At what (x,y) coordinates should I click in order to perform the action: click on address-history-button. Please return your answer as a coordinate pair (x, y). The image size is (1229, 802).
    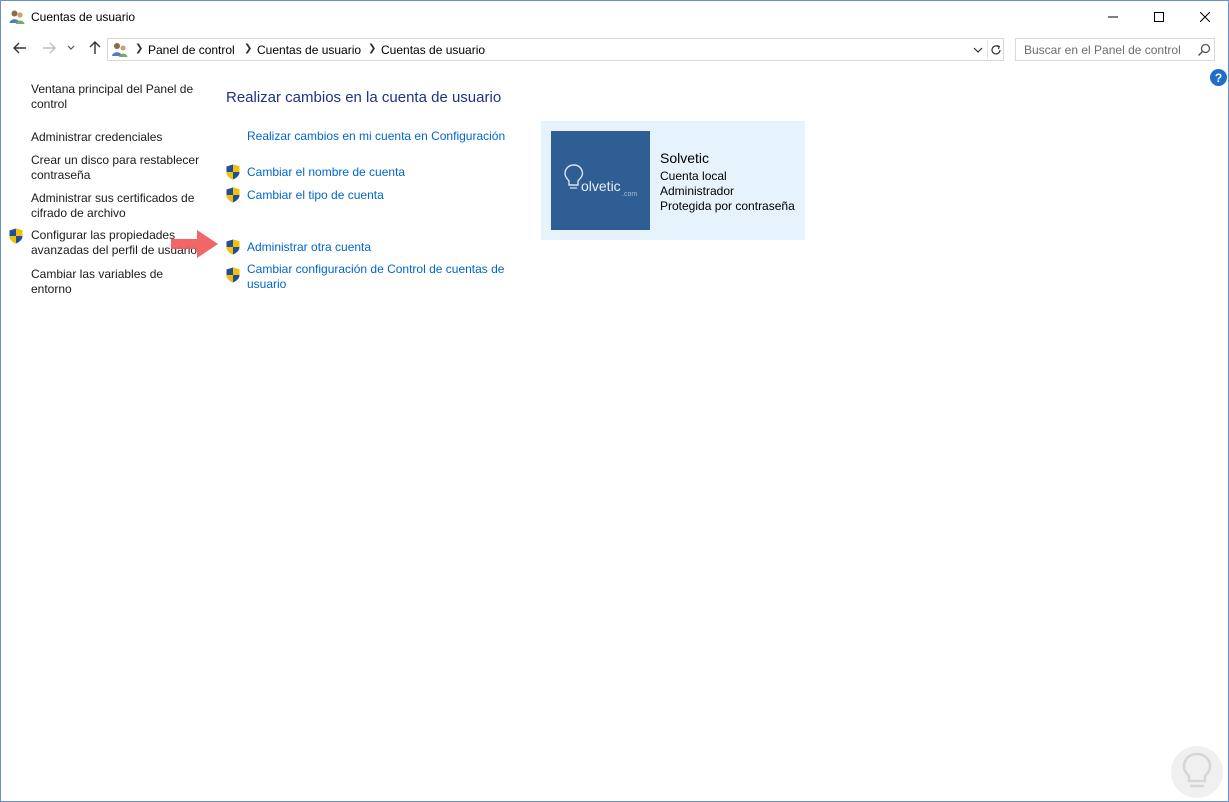
    Looking at the image, I should click on (978, 49).